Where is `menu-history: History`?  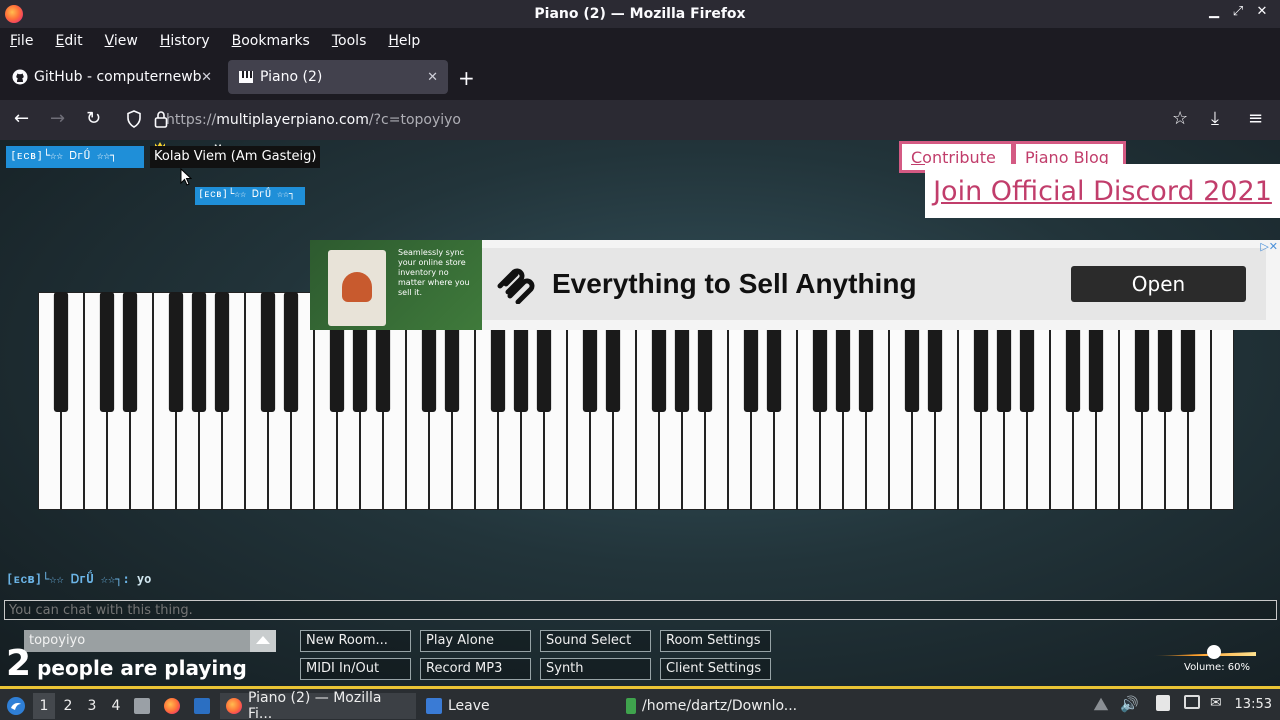
menu-history: History is located at coordinates (185, 41).